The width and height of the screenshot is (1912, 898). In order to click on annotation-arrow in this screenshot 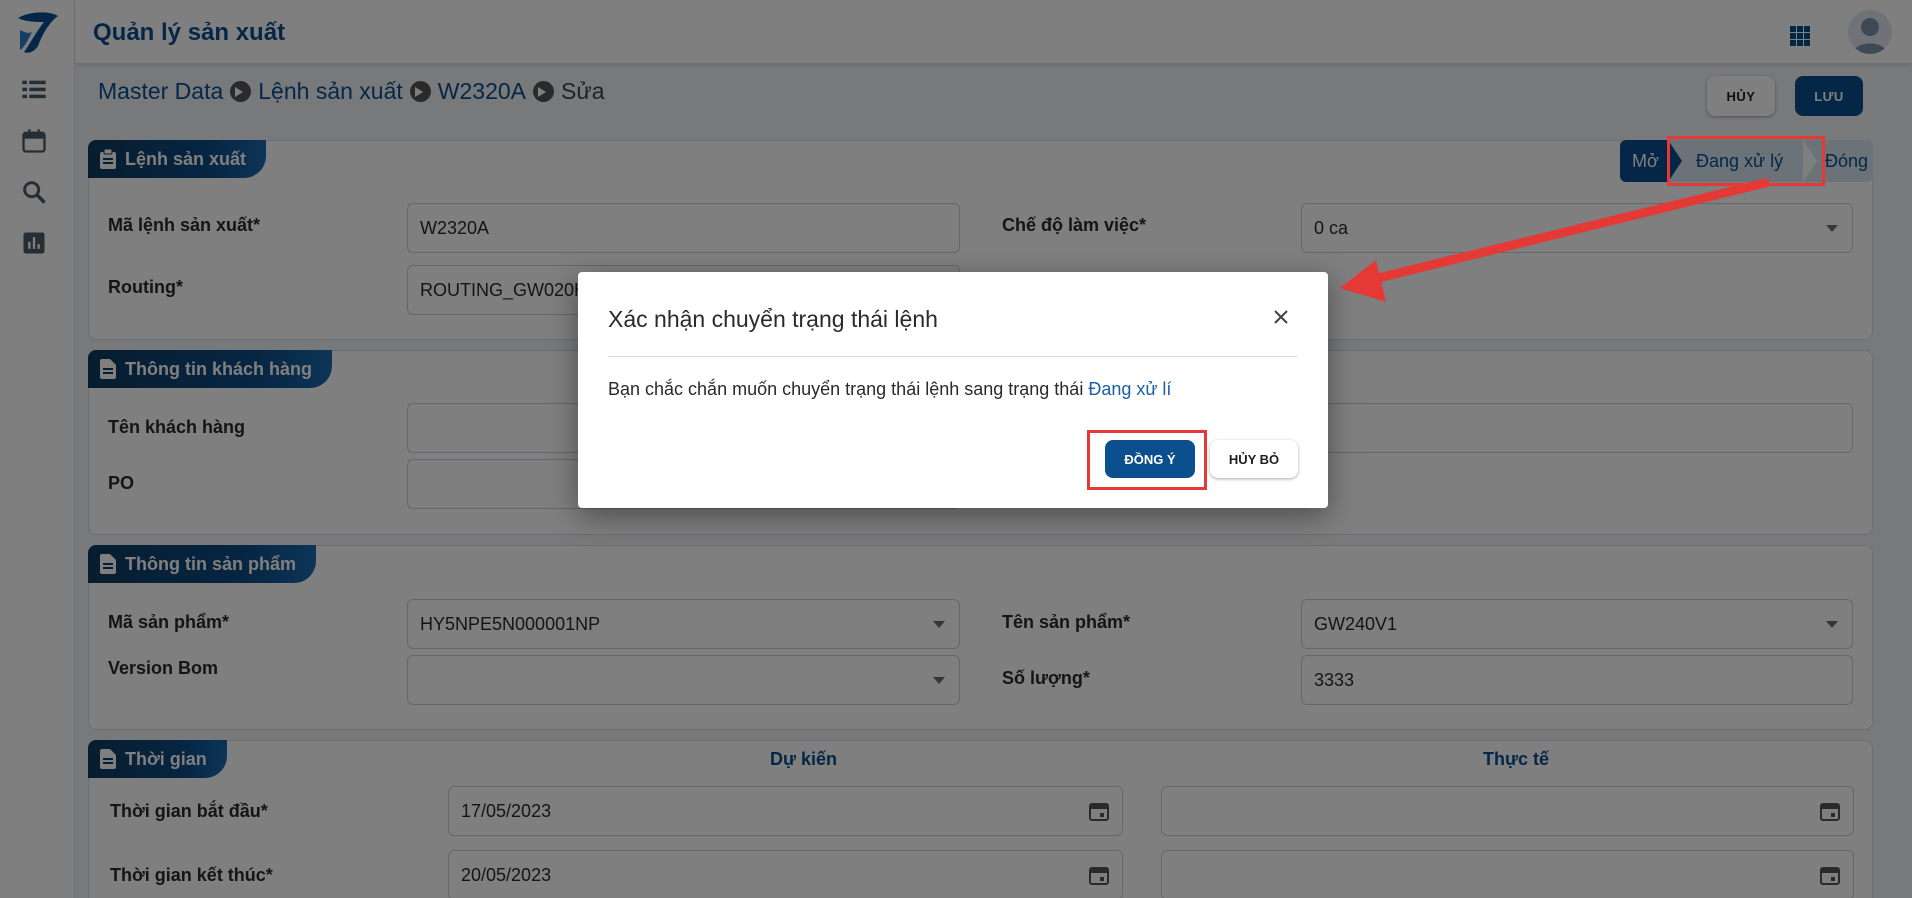, I will do `click(1555, 240)`.